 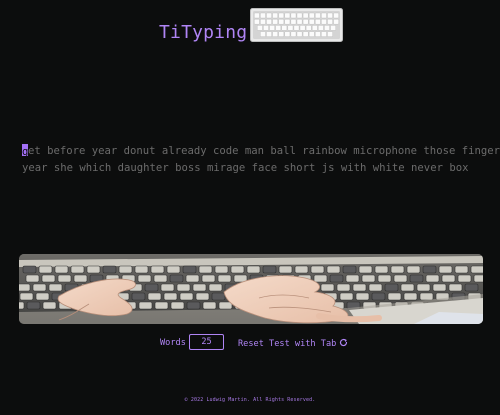 What do you see at coordinates (293, 343) in the screenshot?
I see `reset-test-button: Reset Test with Tab` at bounding box center [293, 343].